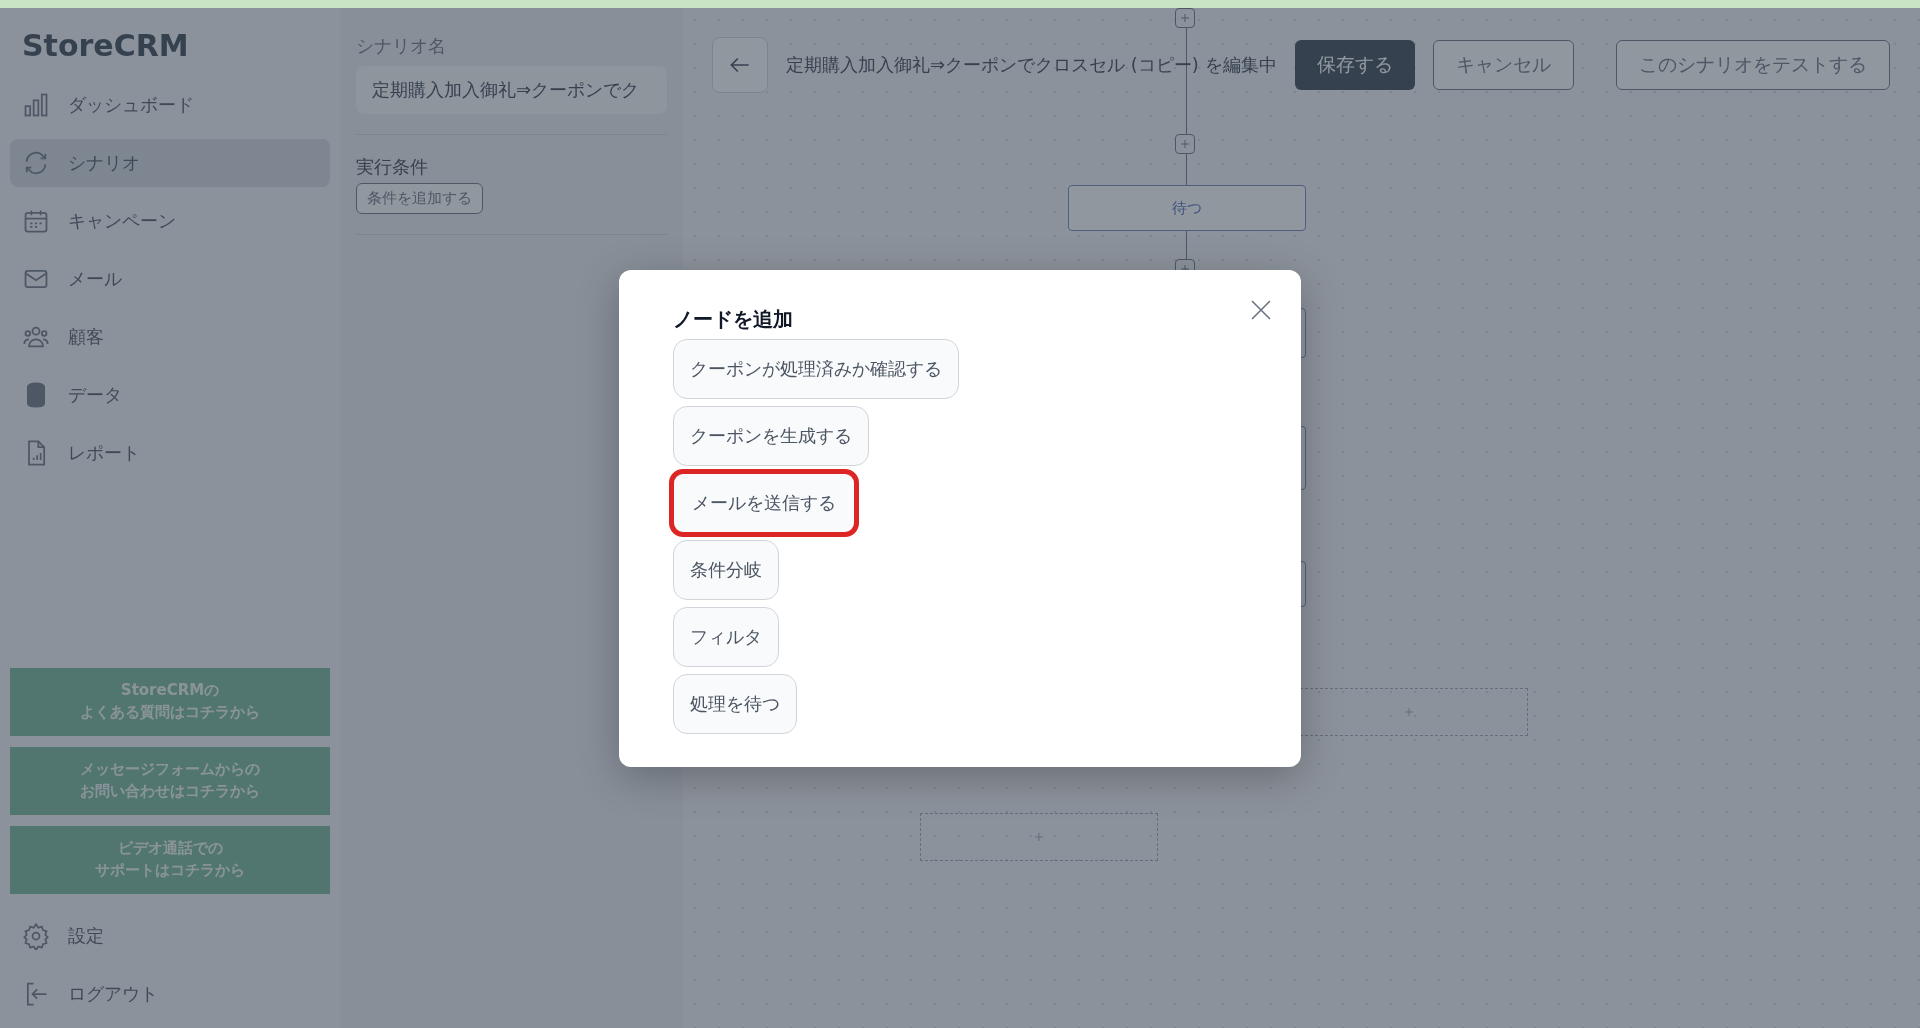 This screenshot has height=1028, width=1920. I want to click on sidebar-item: 設定, so click(170, 936).